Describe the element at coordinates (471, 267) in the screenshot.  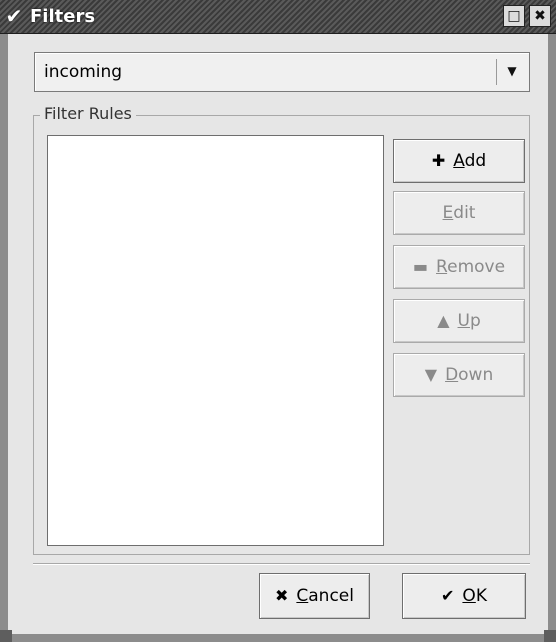
I see `remove-label: Remove` at that location.